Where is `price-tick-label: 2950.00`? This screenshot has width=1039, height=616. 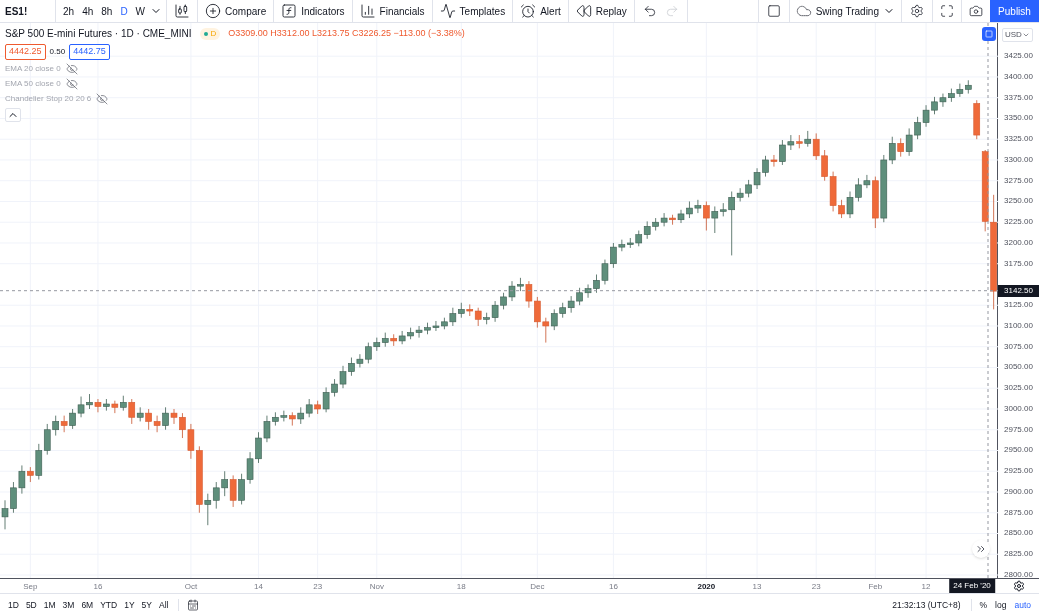
price-tick-label: 2950.00 is located at coordinates (1018, 450).